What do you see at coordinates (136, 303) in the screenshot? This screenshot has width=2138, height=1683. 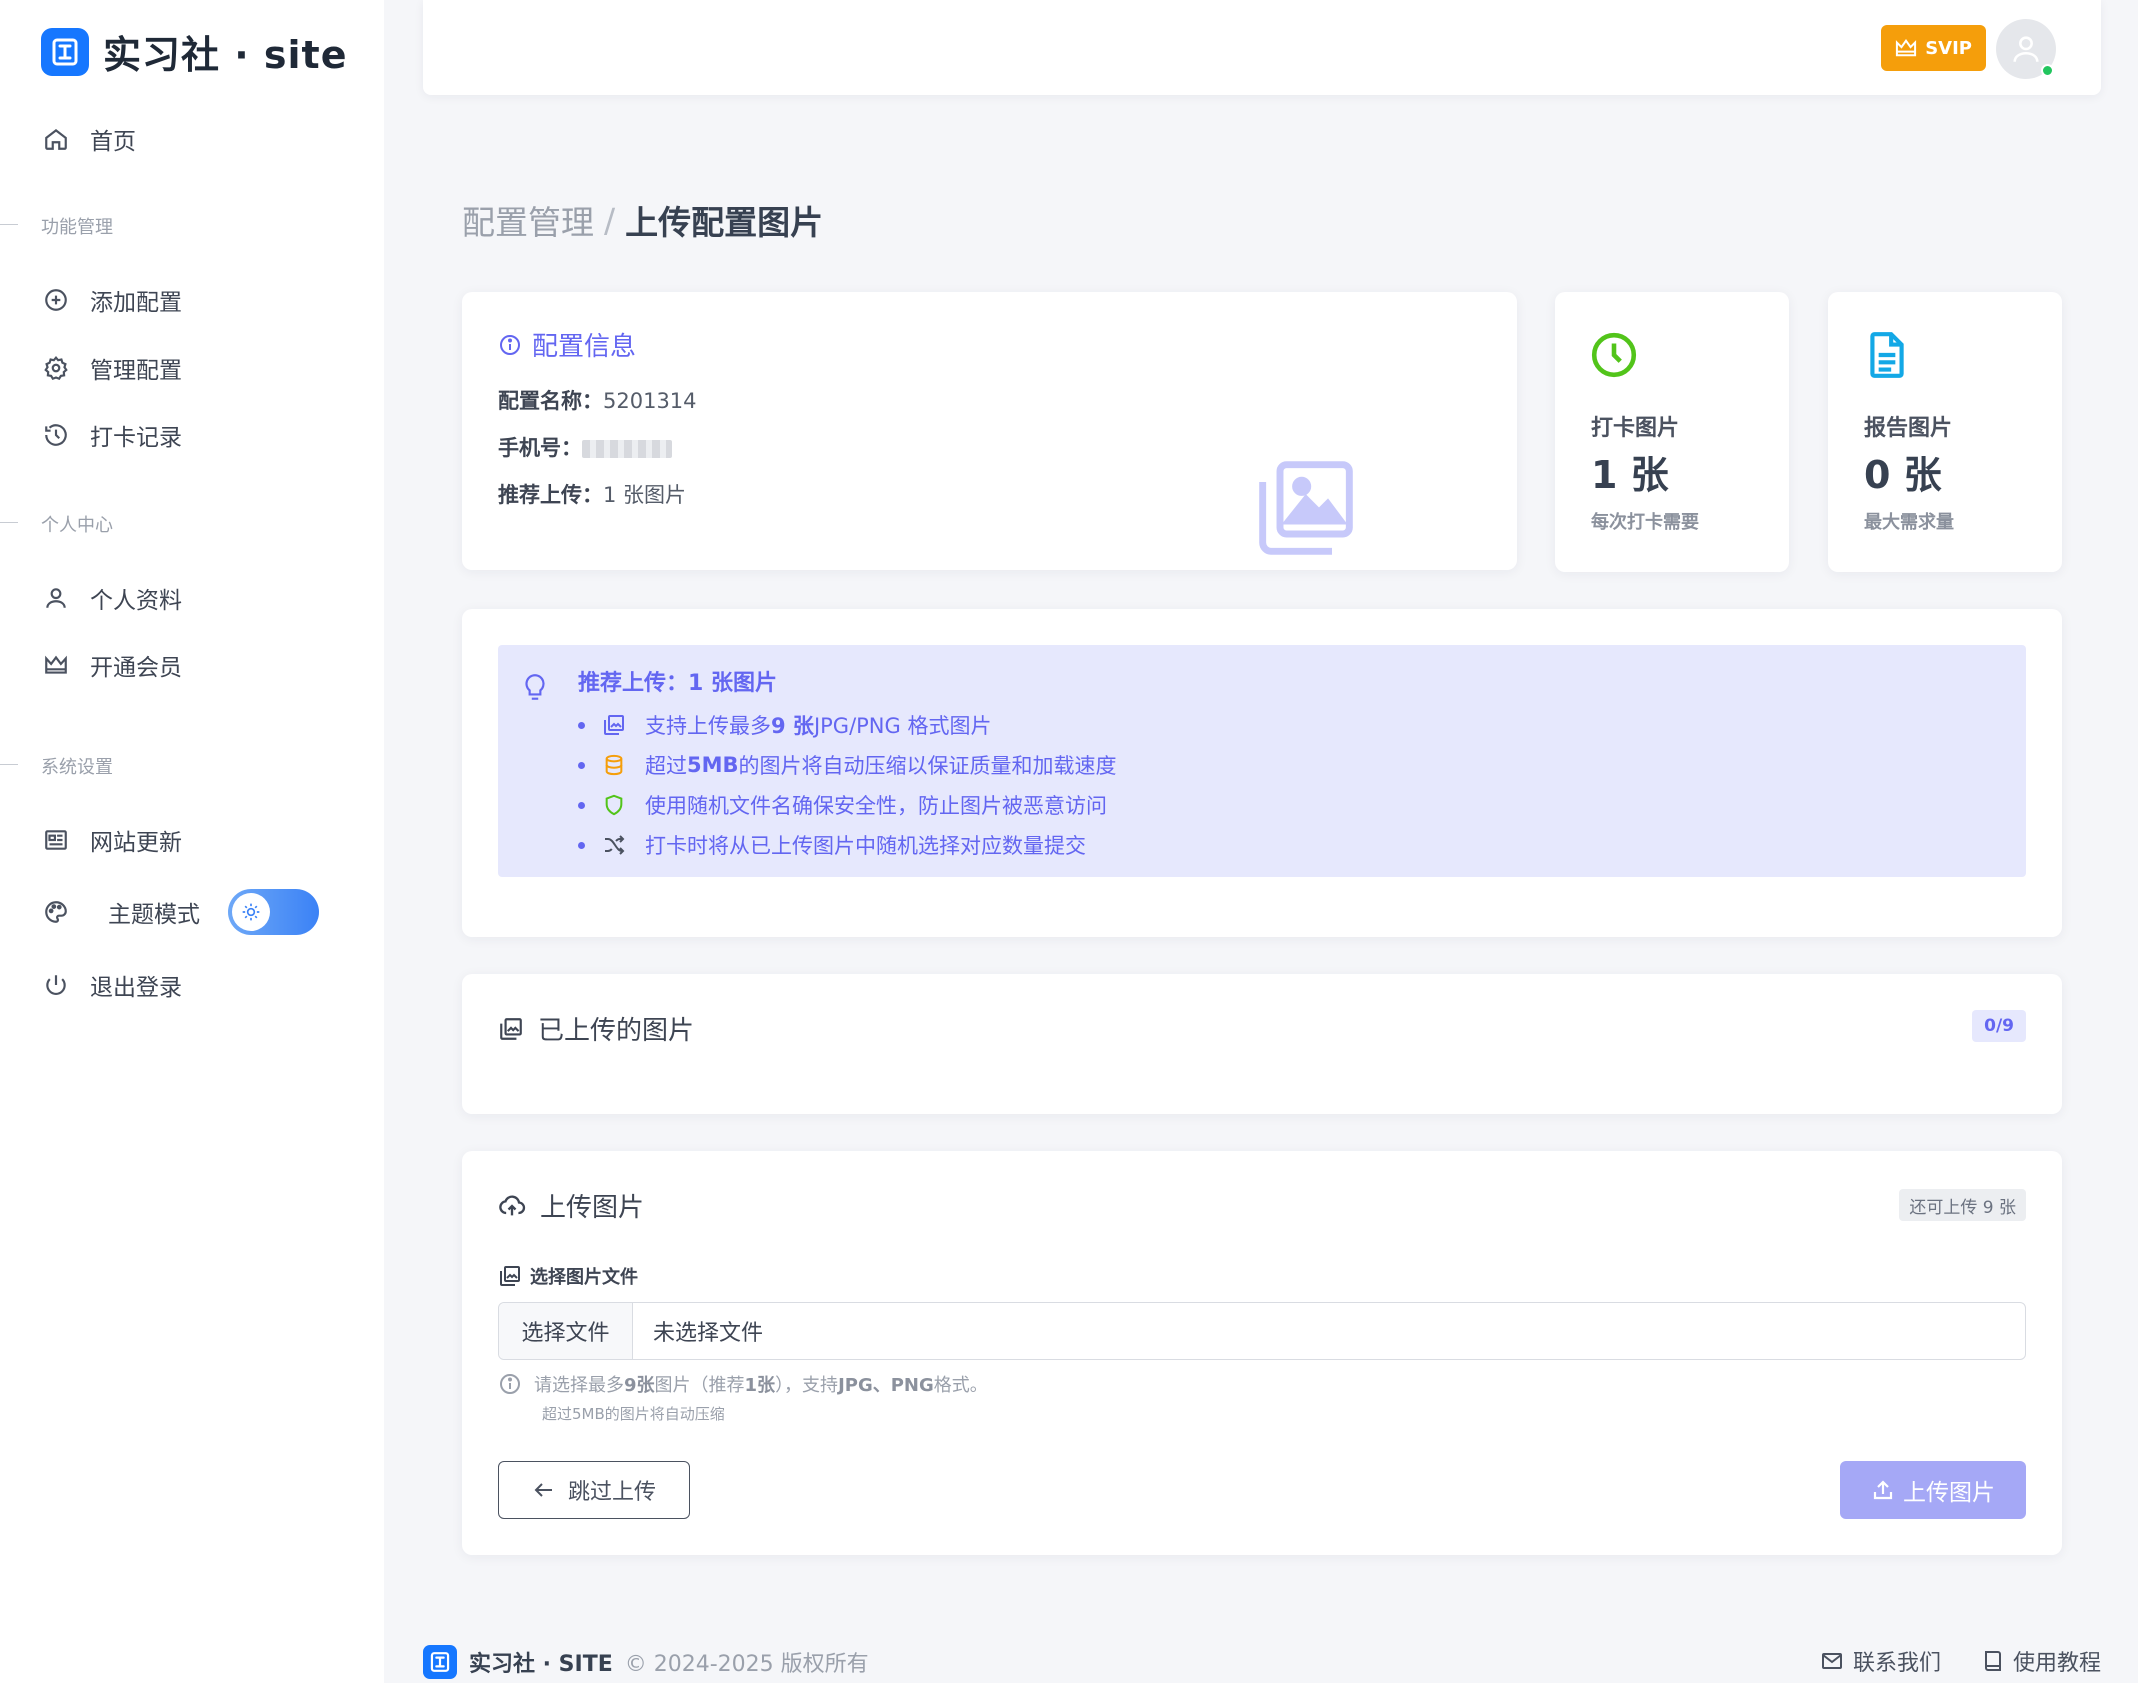 I see `sidebar-item-label: 添加配置` at bounding box center [136, 303].